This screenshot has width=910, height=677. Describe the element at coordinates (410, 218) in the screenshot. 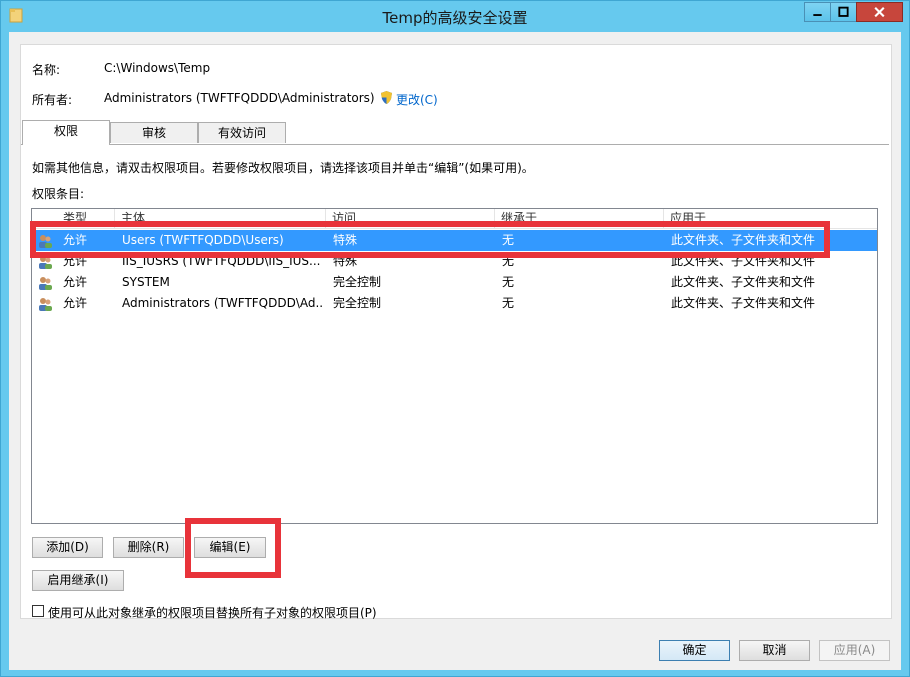

I see `column-access: 访问` at that location.